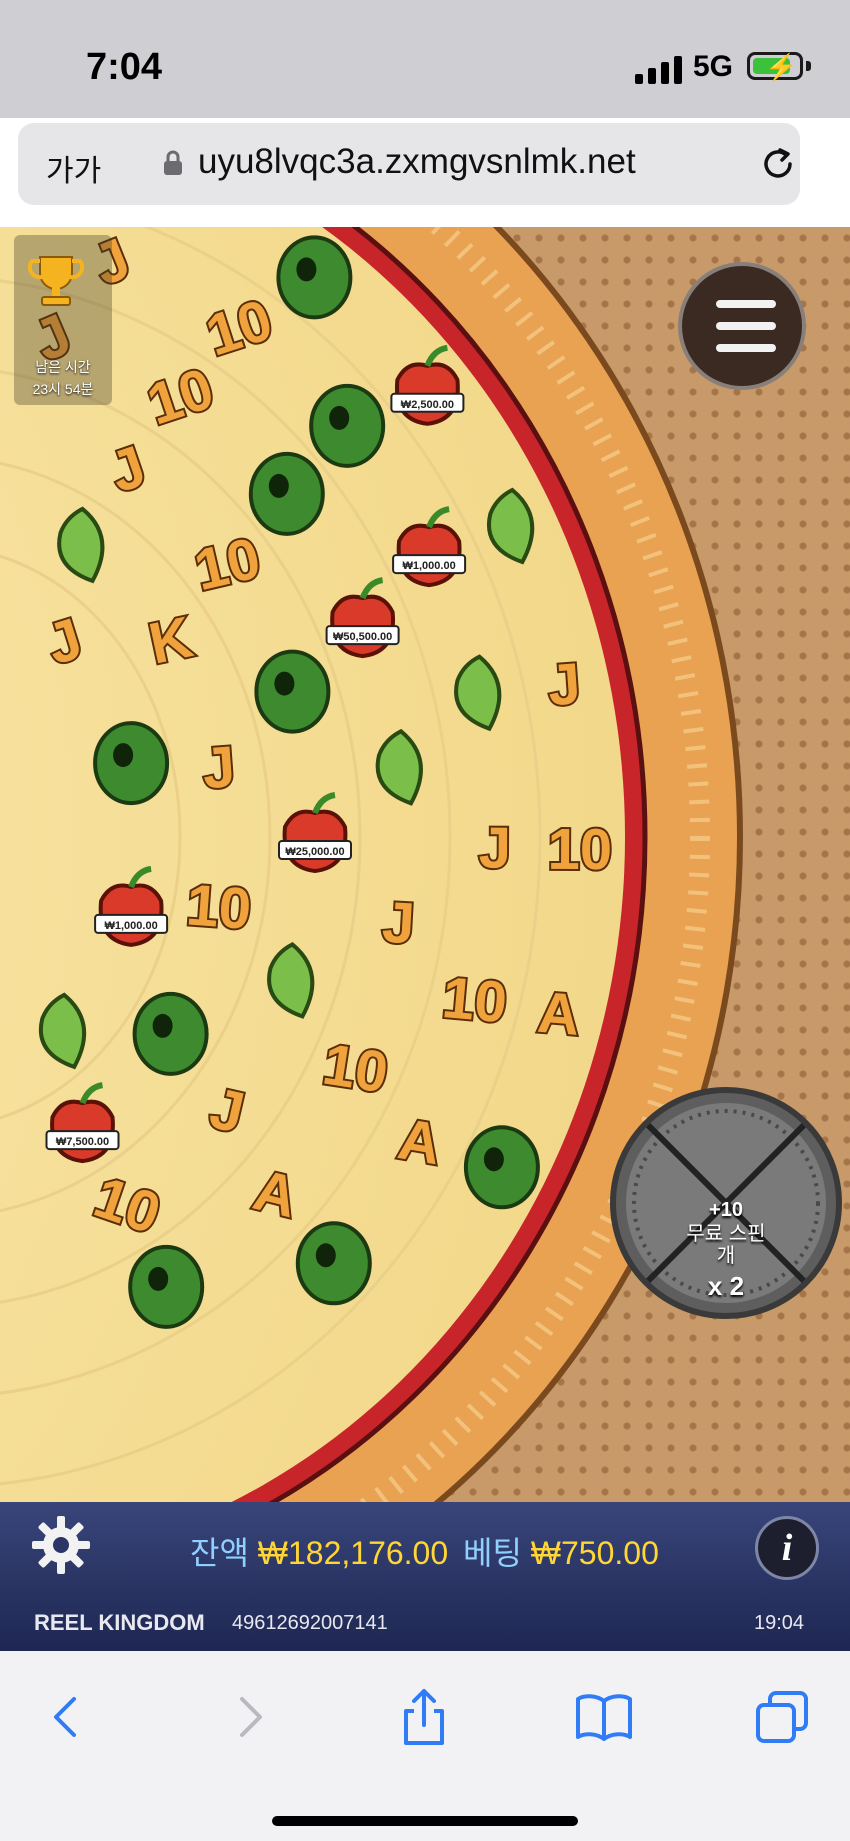 The height and width of the screenshot is (1841, 850). Describe the element at coordinates (778, 164) in the screenshot. I see `reload-icon` at that location.